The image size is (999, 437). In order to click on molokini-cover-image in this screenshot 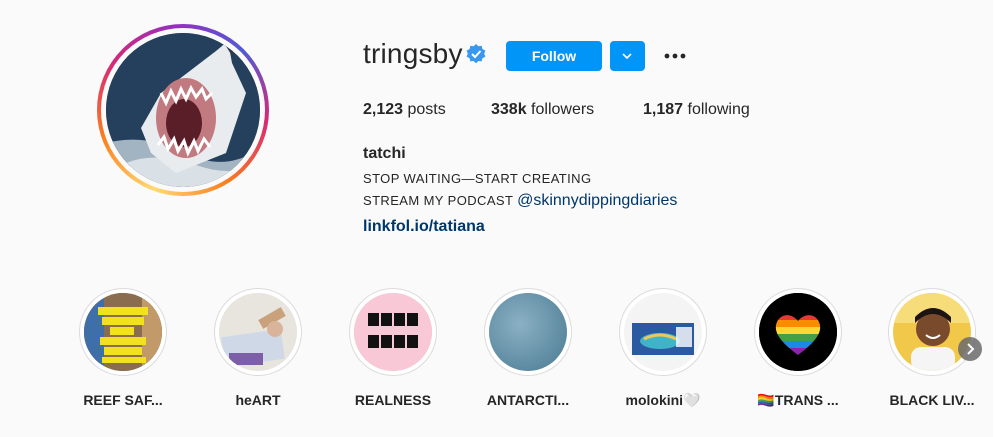, I will do `click(663, 332)`.